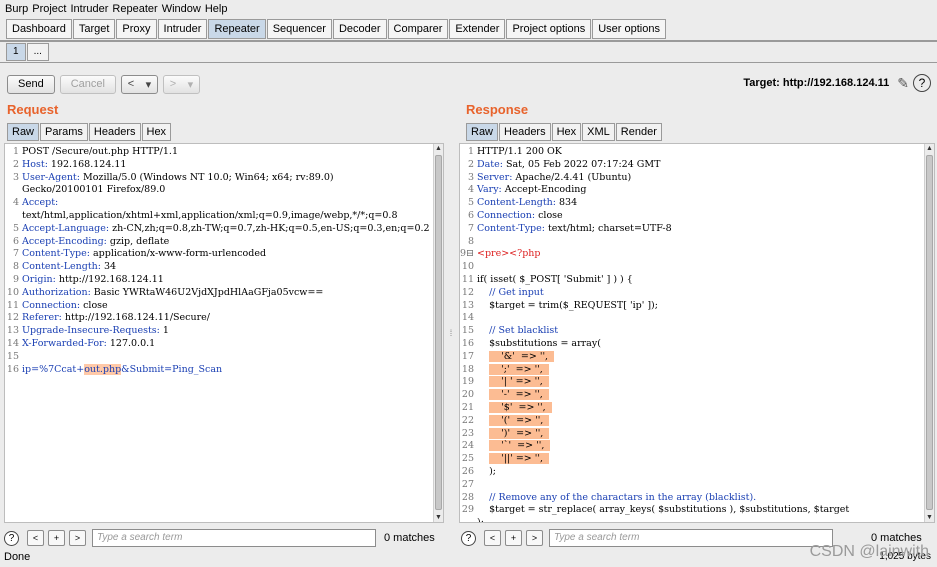 Image resolution: width=937 pixels, height=567 pixels. Describe the element at coordinates (418, 29) in the screenshot. I see `tab-comparer: Comparer` at that location.